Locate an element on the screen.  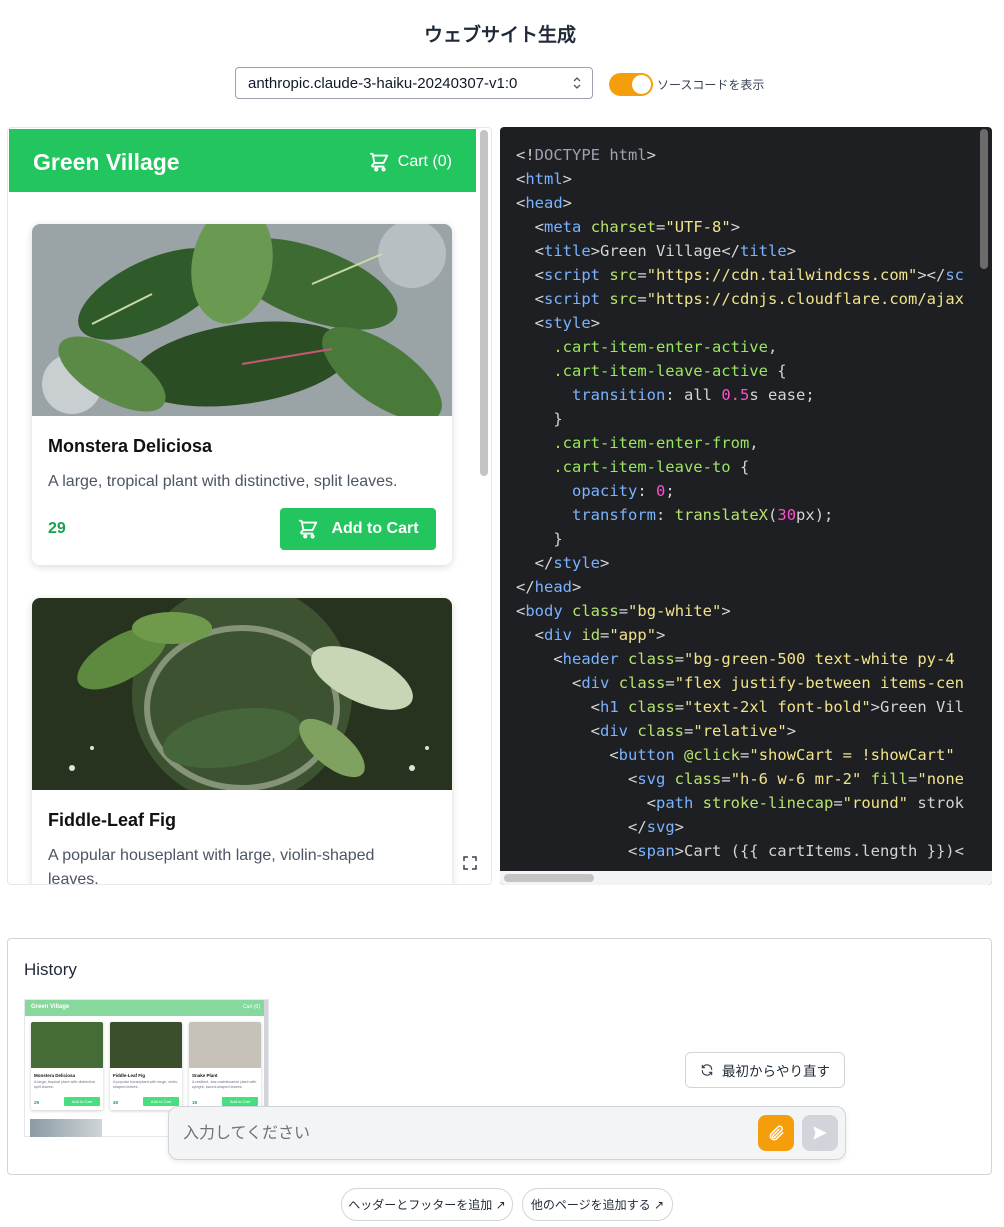
code-line: <svg class="h-6 w-6 mr-2" fill="none is located at coordinates (796, 779).